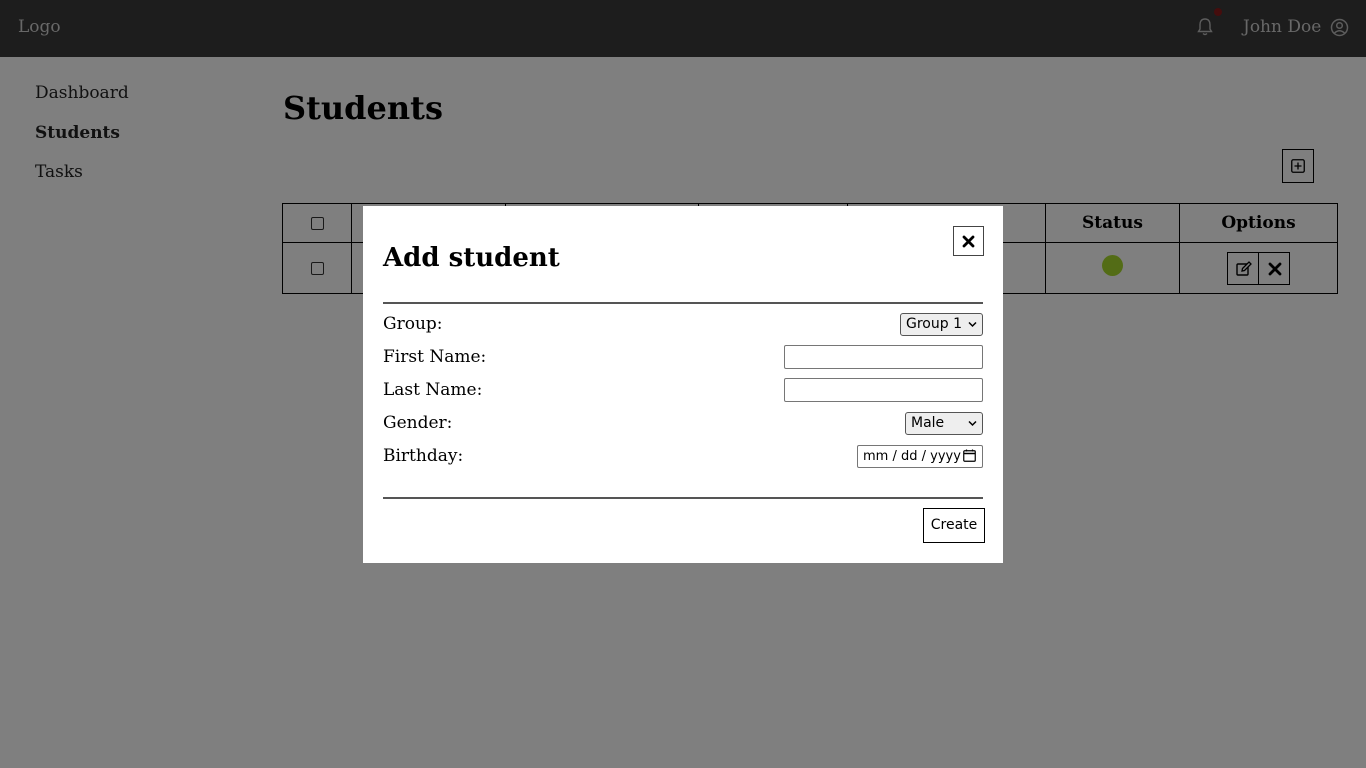 This screenshot has width=1366, height=768. What do you see at coordinates (683, 303) in the screenshot?
I see `modal-divider` at bounding box center [683, 303].